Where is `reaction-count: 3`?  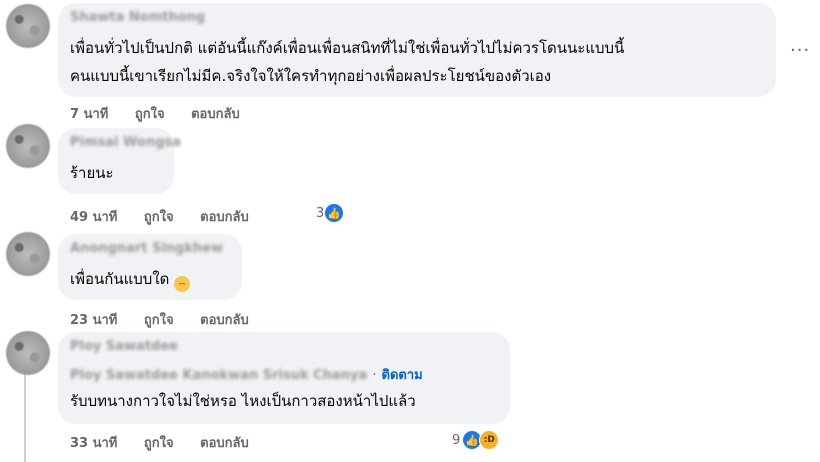 reaction-count: 3 is located at coordinates (320, 213).